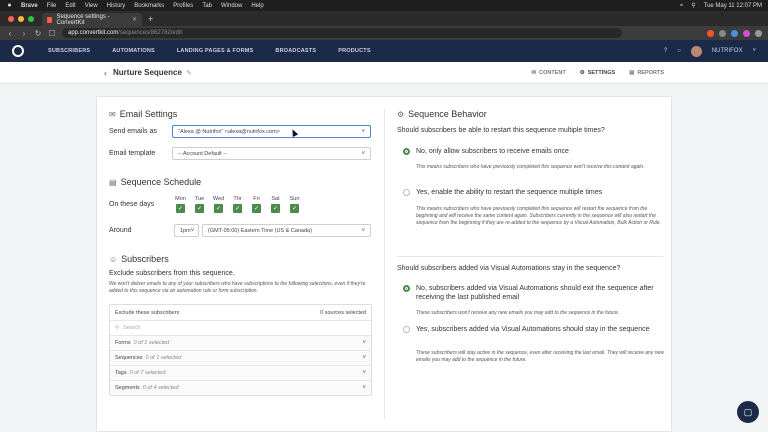  I want to click on group-name: Tags, so click(121, 373).